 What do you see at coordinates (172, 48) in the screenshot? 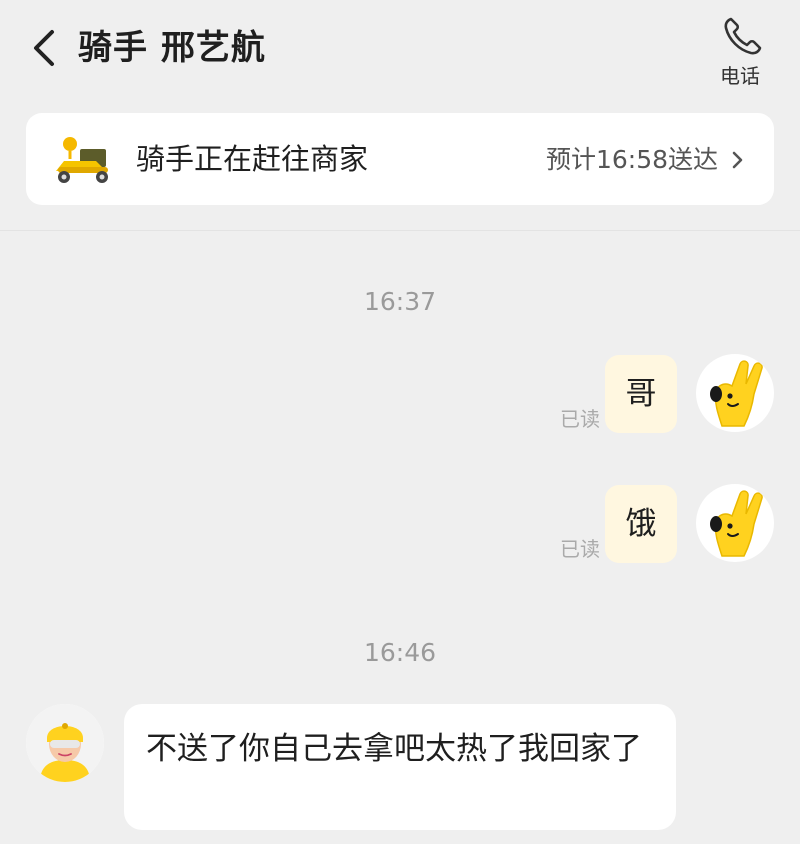
I see `page-title: 骑手 邢艺航` at bounding box center [172, 48].